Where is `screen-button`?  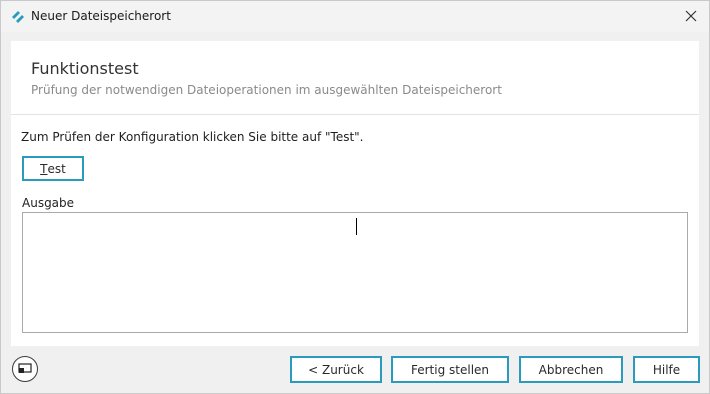 screen-button is located at coordinates (25, 369).